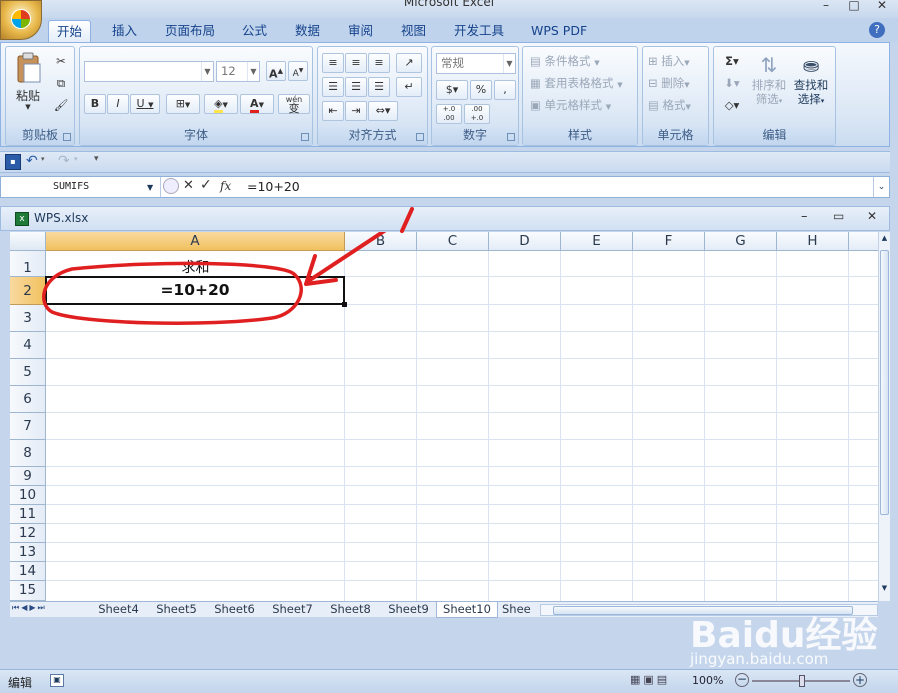  Describe the element at coordinates (57, 680) in the screenshot. I see `macro-record-icon: ▣` at that location.